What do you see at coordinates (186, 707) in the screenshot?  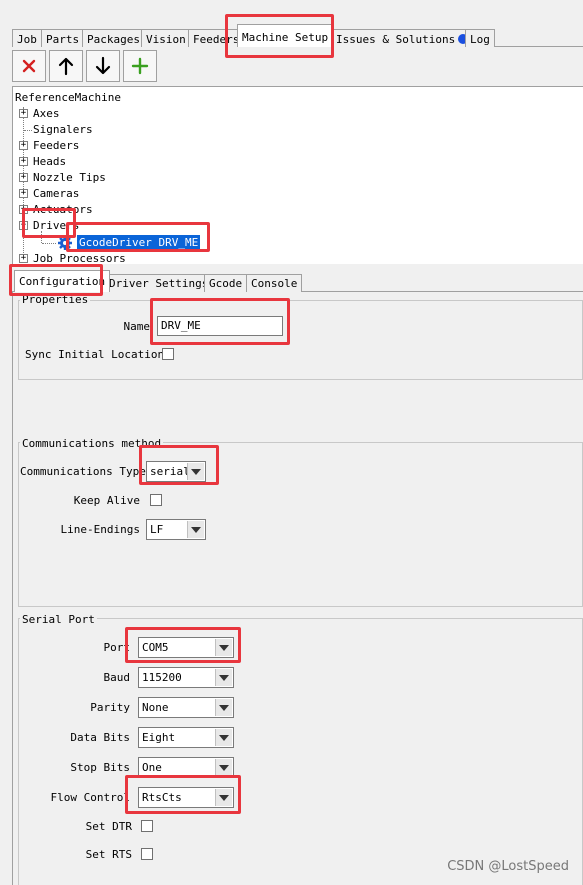 I see `parity-select: None` at bounding box center [186, 707].